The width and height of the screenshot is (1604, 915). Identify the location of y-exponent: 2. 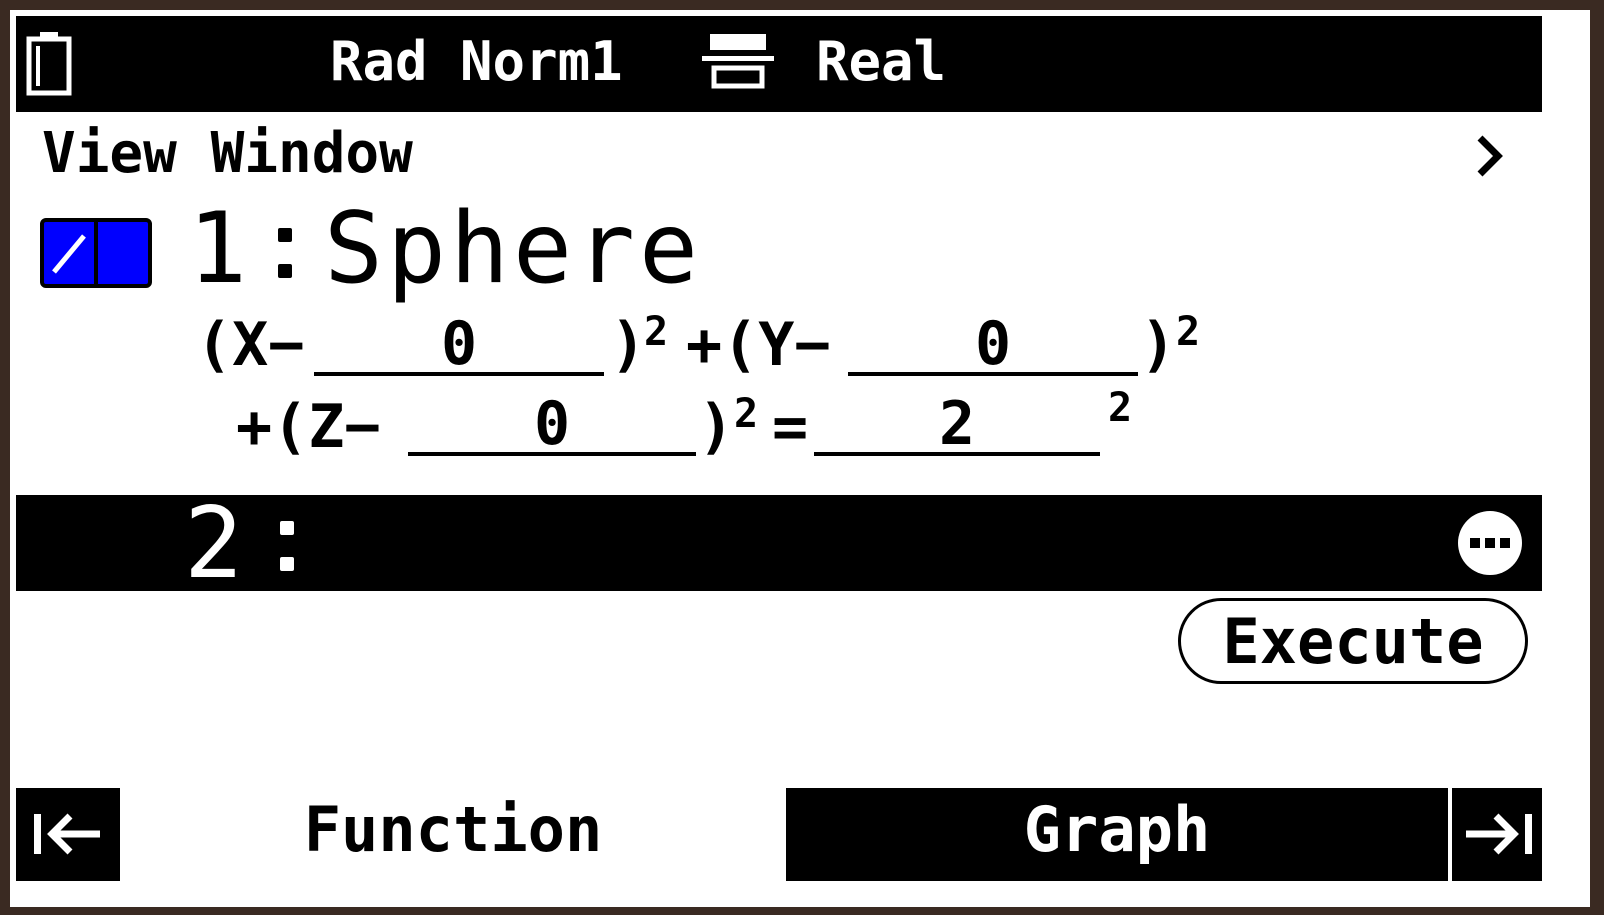
(1188, 332).